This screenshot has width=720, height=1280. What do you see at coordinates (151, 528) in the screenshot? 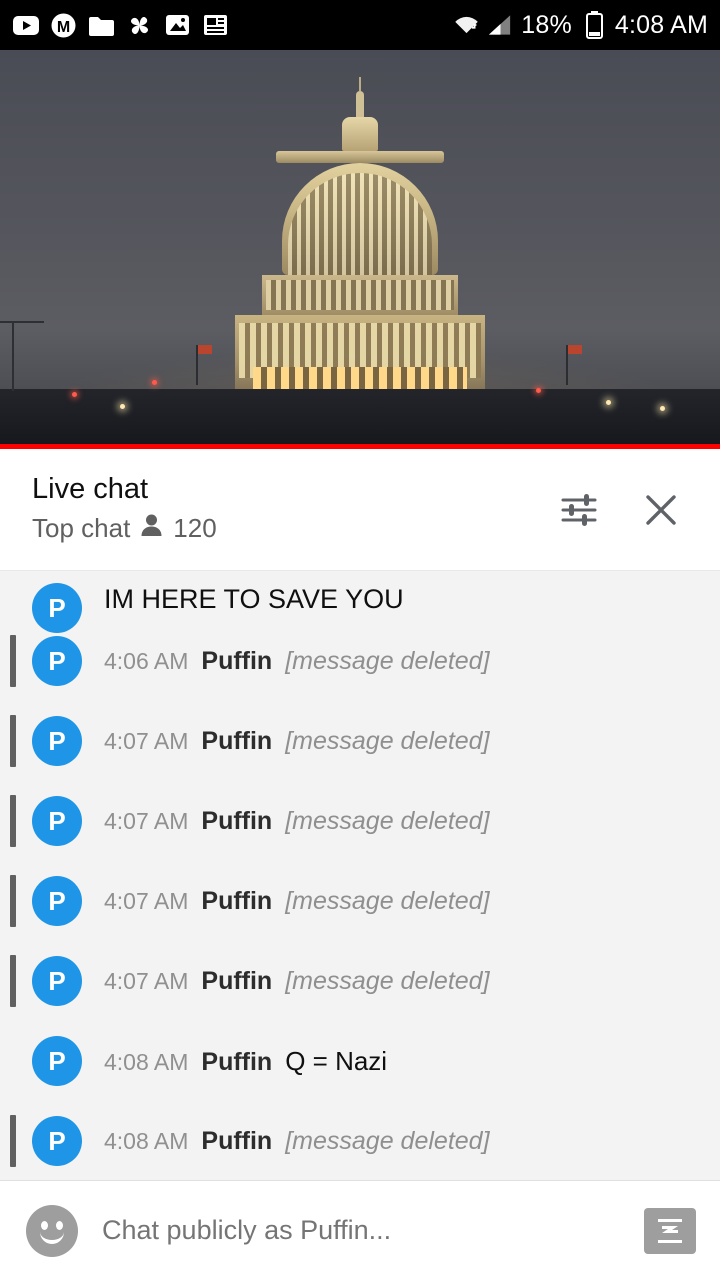
I see `person-icon` at bounding box center [151, 528].